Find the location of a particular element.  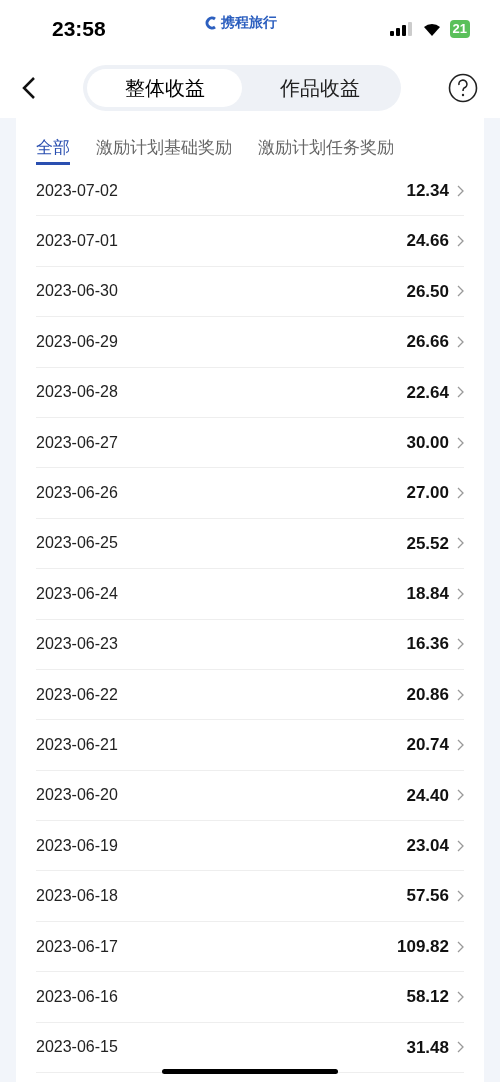

date-text: 2023-06-25 is located at coordinates (77, 543).